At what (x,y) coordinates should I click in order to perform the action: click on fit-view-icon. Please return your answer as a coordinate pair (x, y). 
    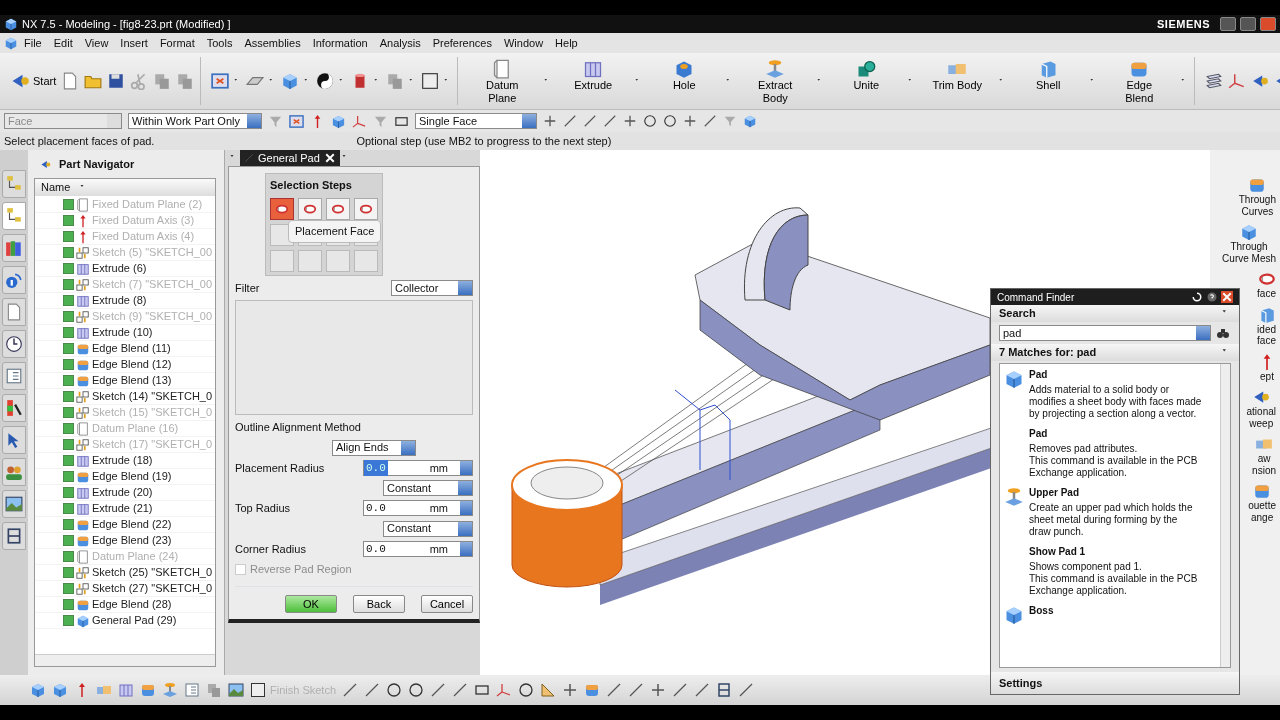
    Looking at the image, I should click on (220, 81).